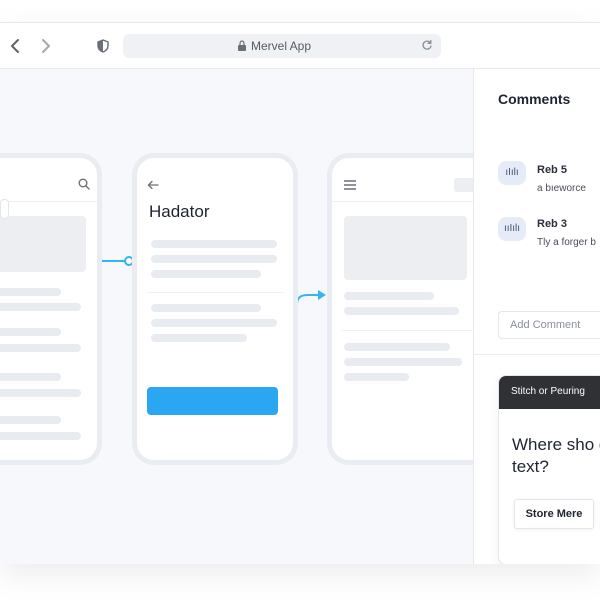  I want to click on connector-arrowhead, so click(322, 295).